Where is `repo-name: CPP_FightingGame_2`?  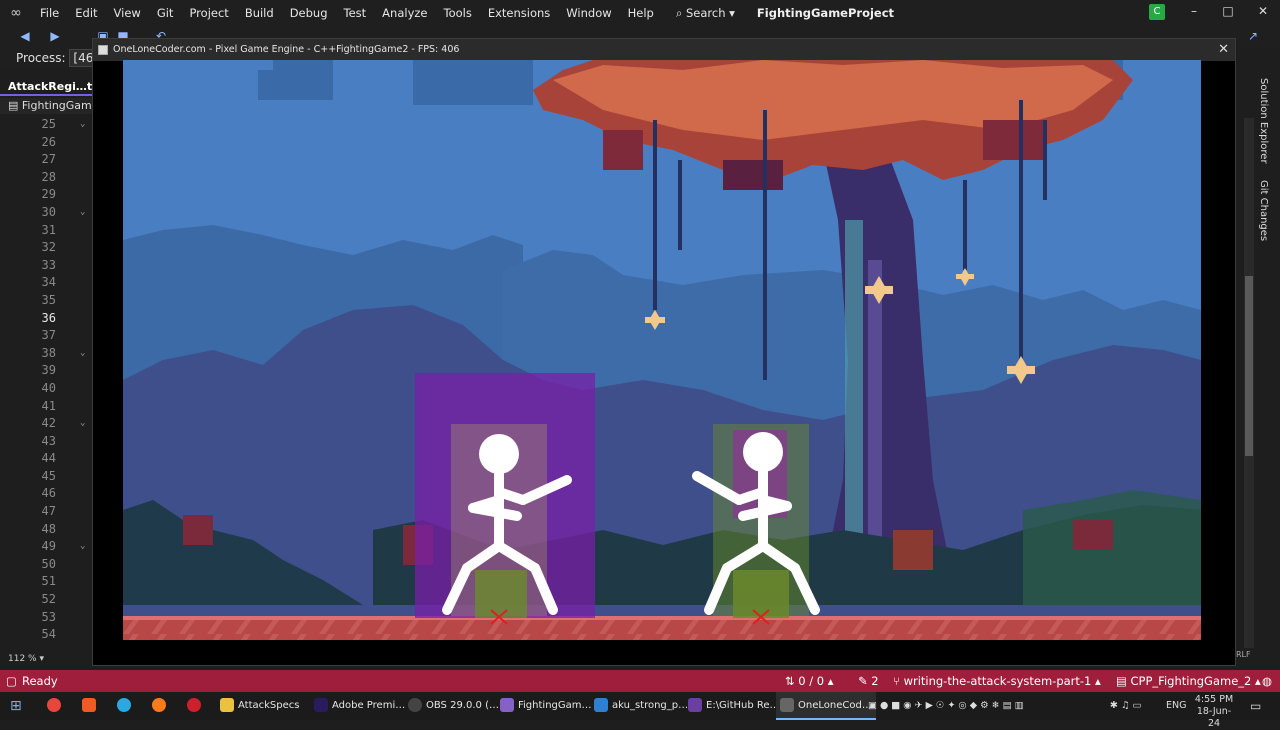 repo-name: CPP_FightingGame_2 is located at coordinates (1191, 681).